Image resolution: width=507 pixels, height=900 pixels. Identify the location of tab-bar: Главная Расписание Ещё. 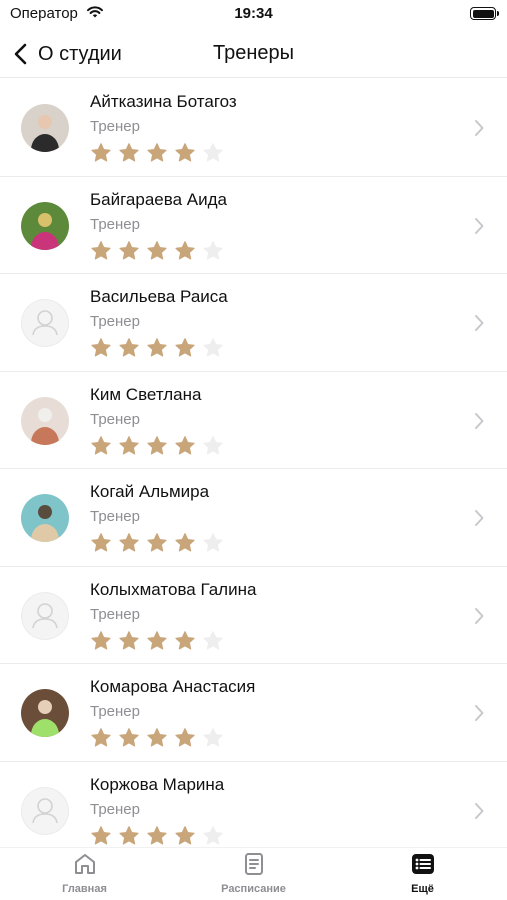
(253, 873).